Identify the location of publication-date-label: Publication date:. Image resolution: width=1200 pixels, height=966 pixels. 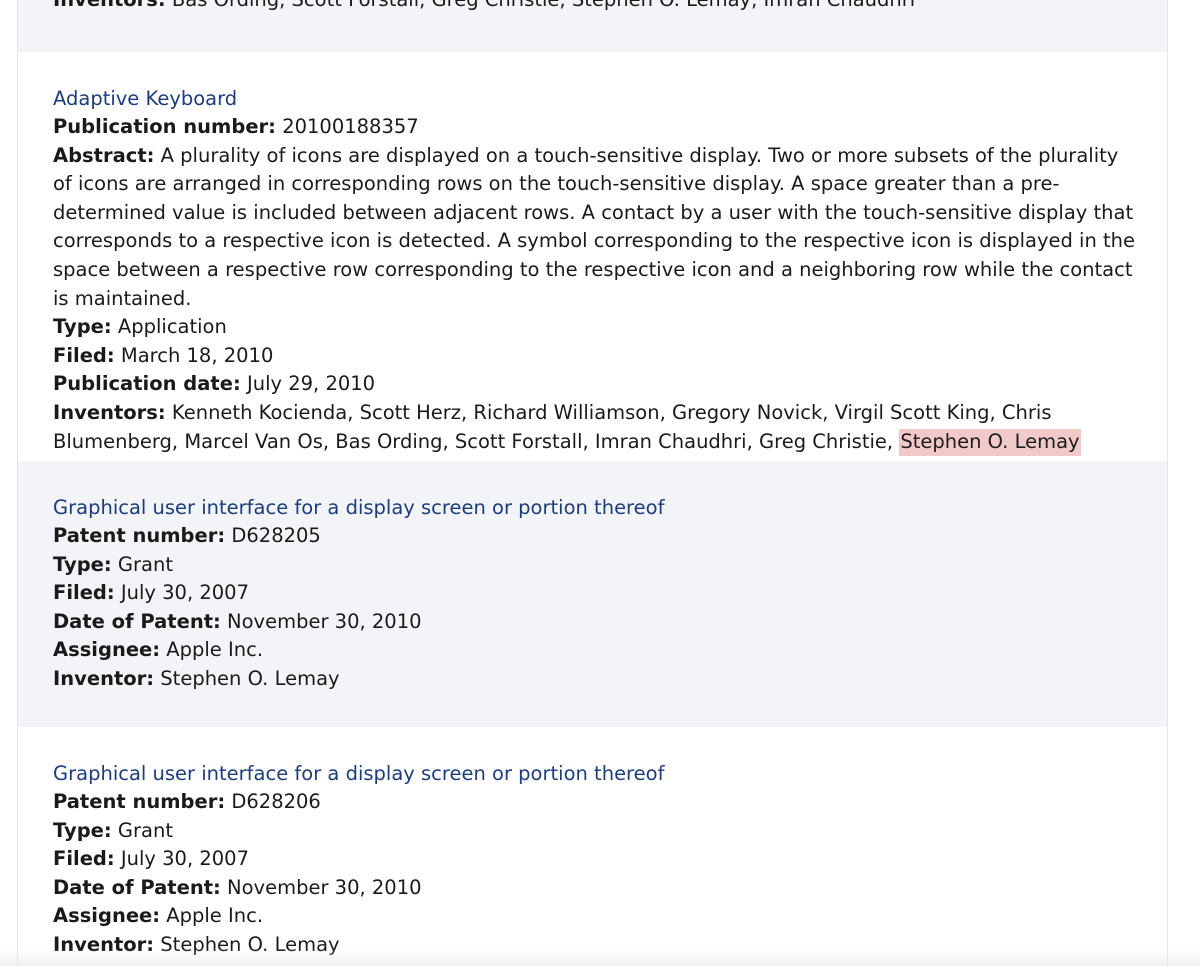
(147, 384).